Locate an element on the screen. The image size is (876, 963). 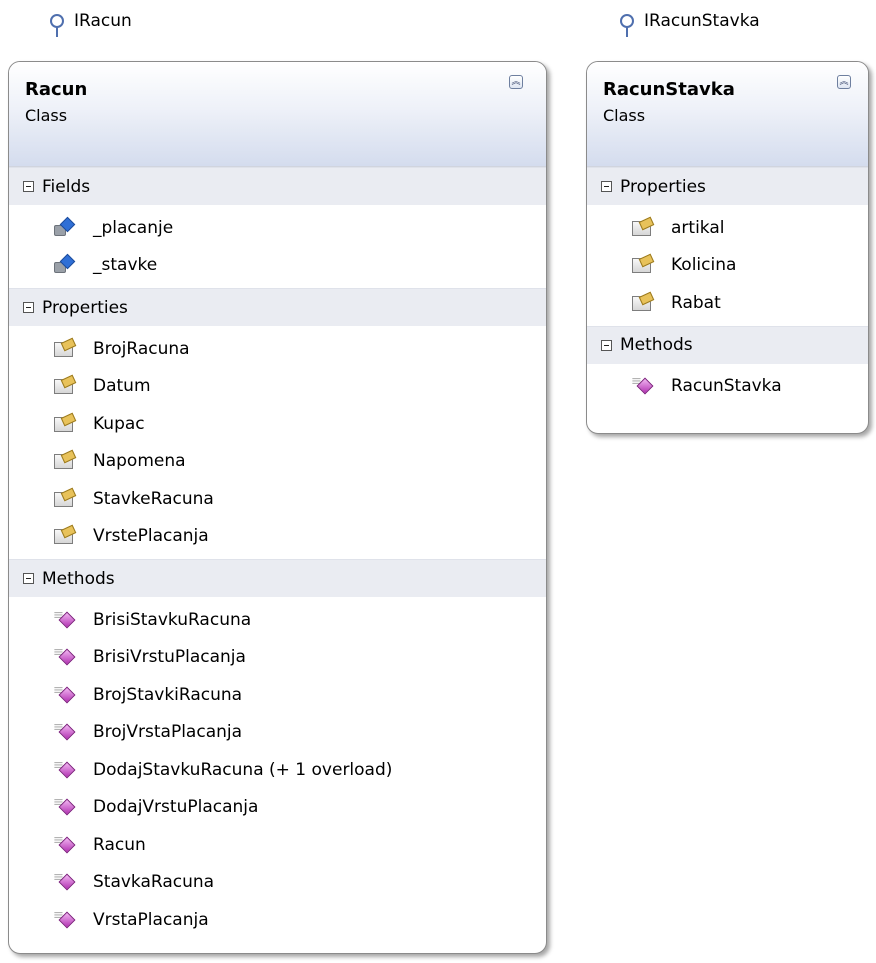
member-item: Kupac is located at coordinates (277, 424).